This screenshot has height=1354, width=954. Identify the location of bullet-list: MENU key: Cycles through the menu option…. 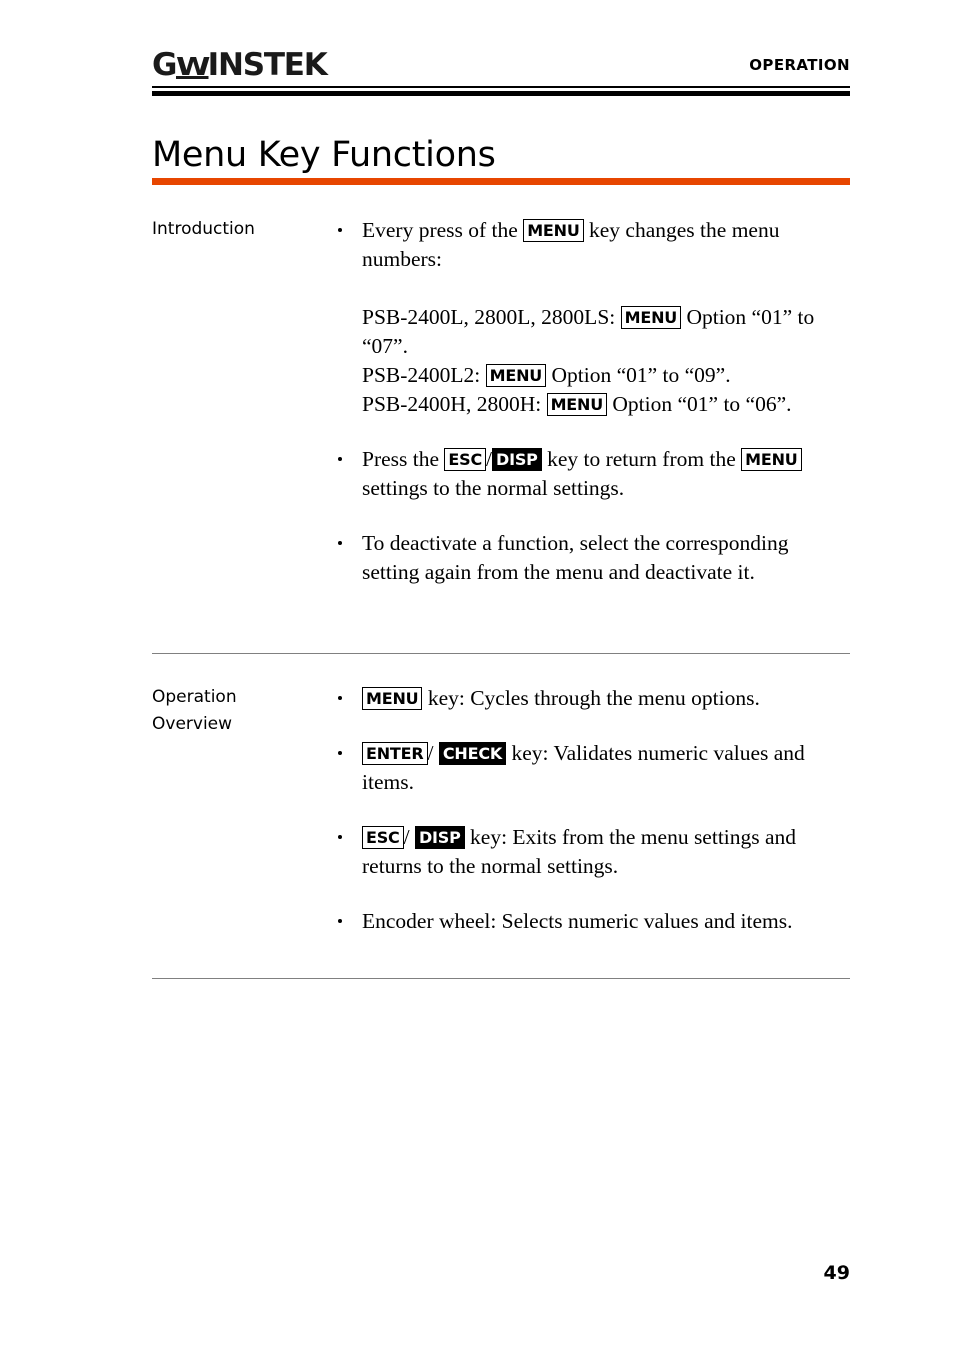
(590, 810).